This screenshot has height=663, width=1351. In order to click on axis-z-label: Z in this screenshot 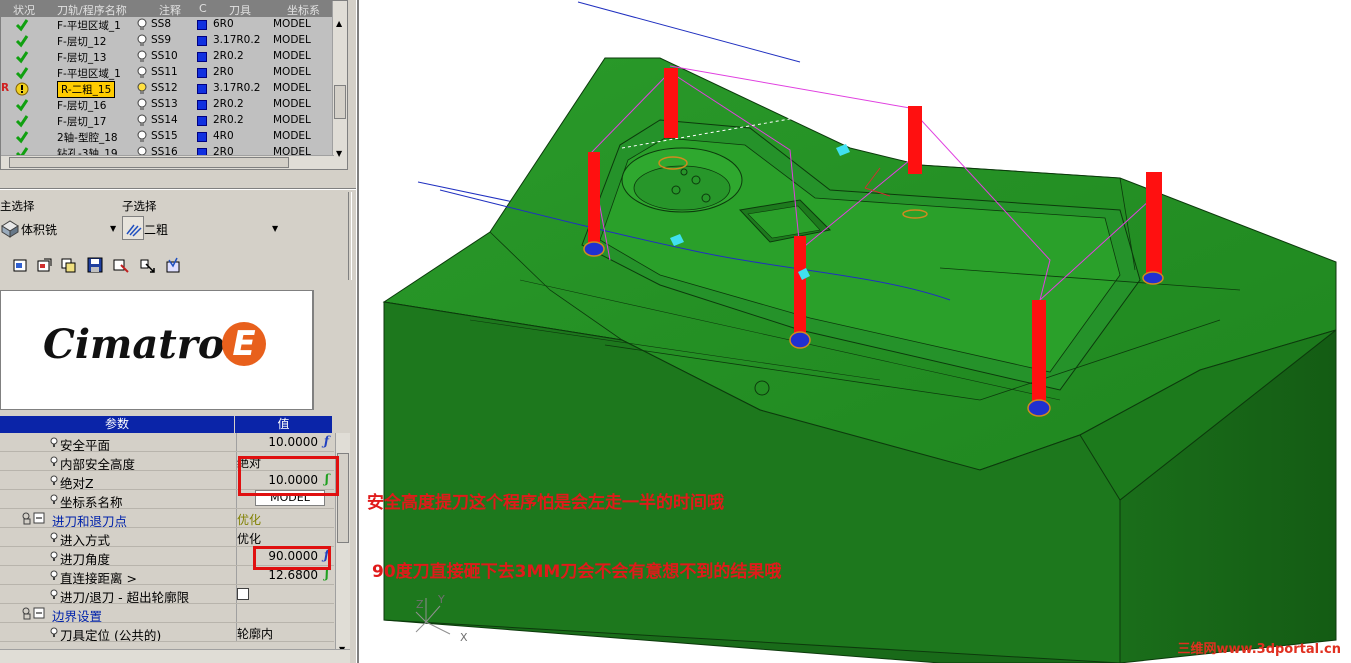, I will do `click(420, 604)`.